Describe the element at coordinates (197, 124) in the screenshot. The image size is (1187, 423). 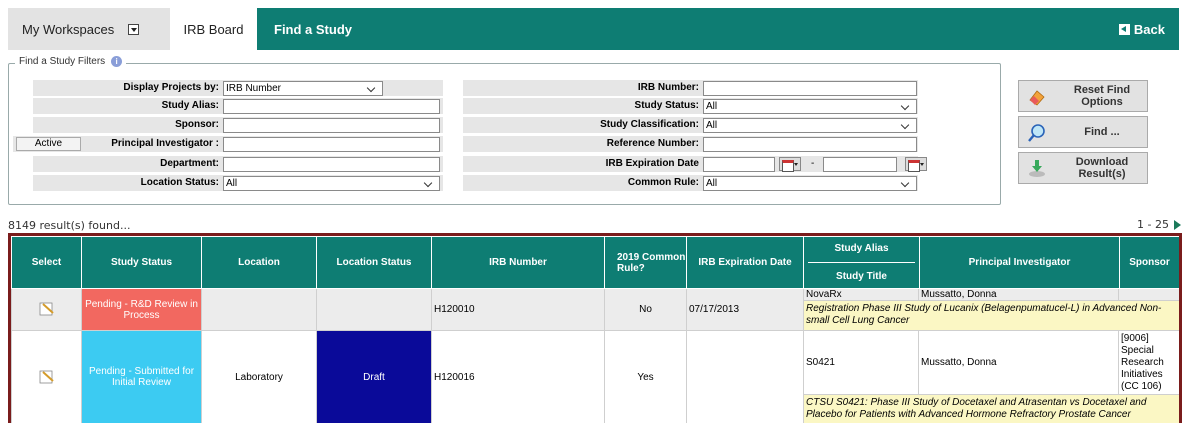
I see `sponsor-label: Sponsor:` at that location.